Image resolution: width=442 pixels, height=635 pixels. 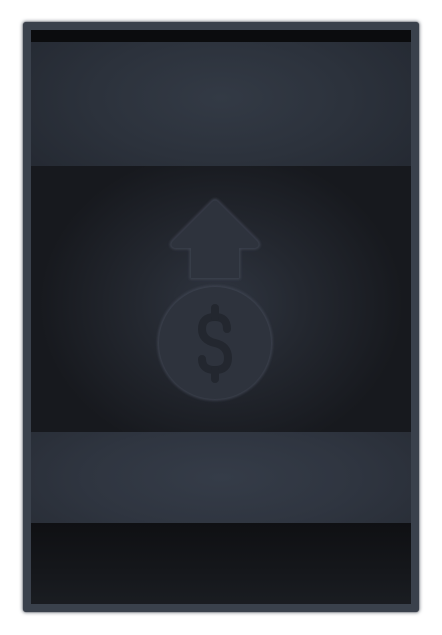 What do you see at coordinates (221, 563) in the screenshot?
I see `card-footer` at bounding box center [221, 563].